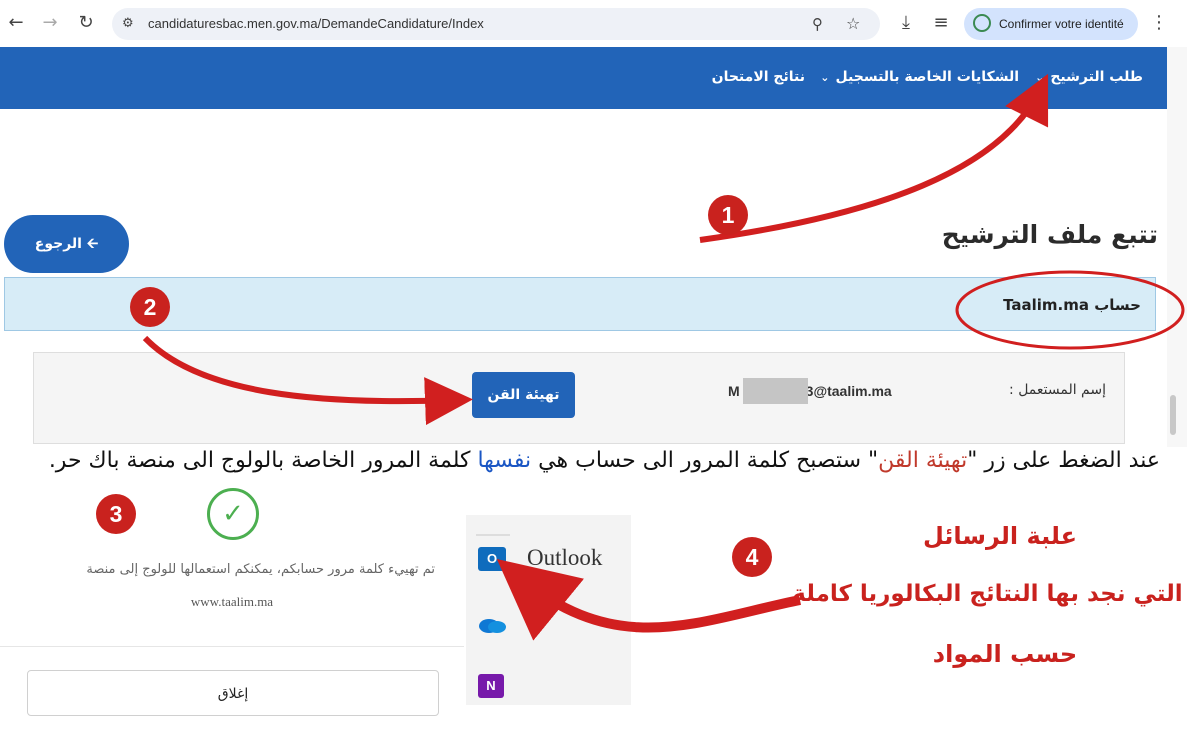 This screenshot has height=730, width=1187. What do you see at coordinates (752, 557) in the screenshot?
I see `step-badge-4: 4` at bounding box center [752, 557].